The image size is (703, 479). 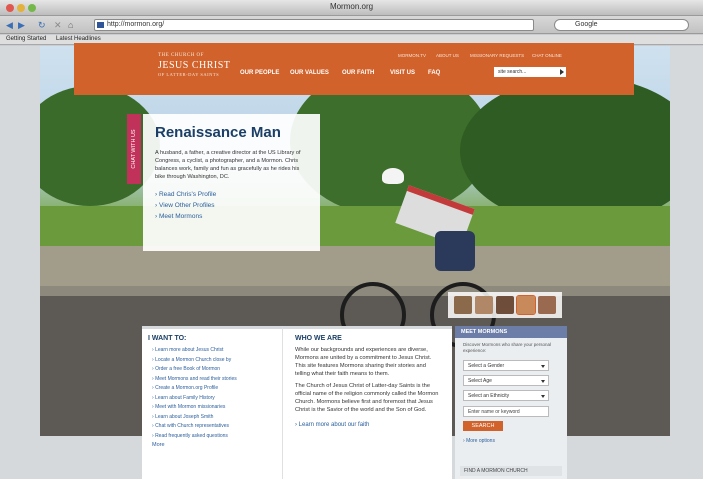 I want to click on url-text: http://mormon.org/, so click(x=136, y=24).